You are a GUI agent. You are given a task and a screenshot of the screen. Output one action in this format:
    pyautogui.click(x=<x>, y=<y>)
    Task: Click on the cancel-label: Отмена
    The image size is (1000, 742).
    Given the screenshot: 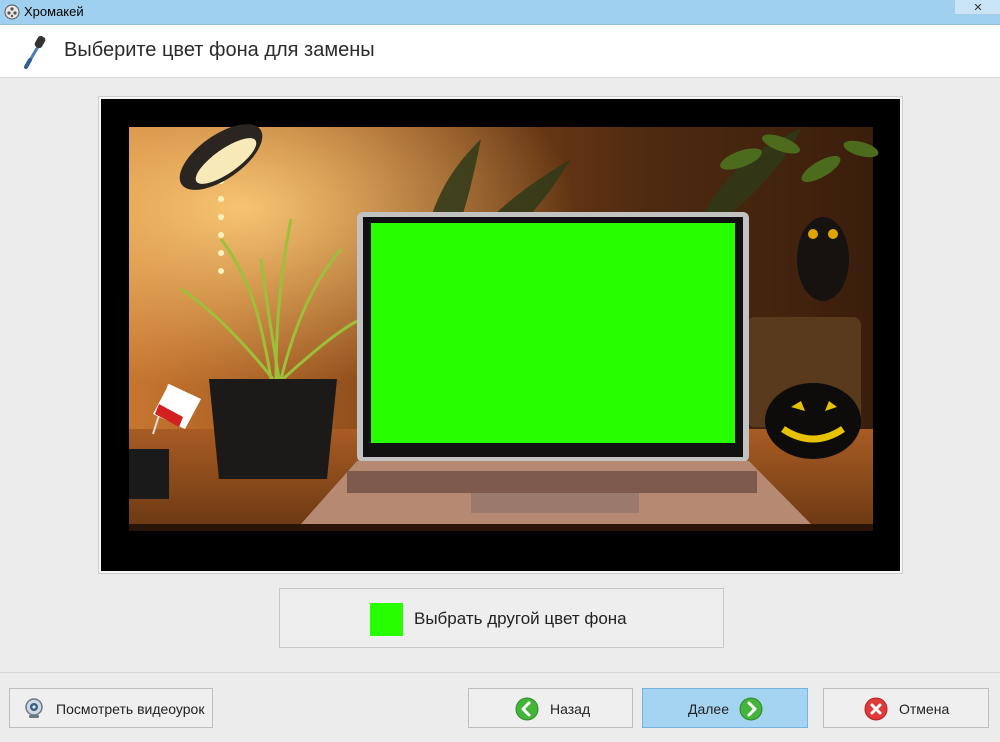 What is the action you would take?
    pyautogui.click(x=924, y=709)
    